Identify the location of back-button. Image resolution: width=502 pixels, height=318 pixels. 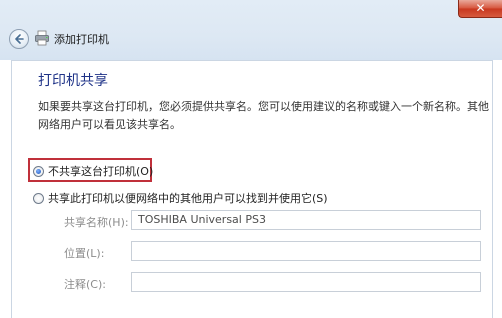
(19, 39).